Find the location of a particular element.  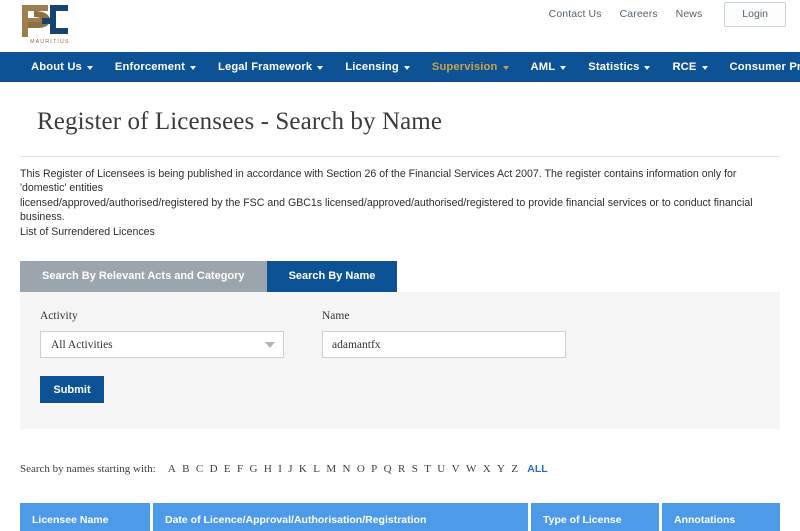

nav-item-consumer-protection: Consumer Protection is located at coordinates (759, 67).